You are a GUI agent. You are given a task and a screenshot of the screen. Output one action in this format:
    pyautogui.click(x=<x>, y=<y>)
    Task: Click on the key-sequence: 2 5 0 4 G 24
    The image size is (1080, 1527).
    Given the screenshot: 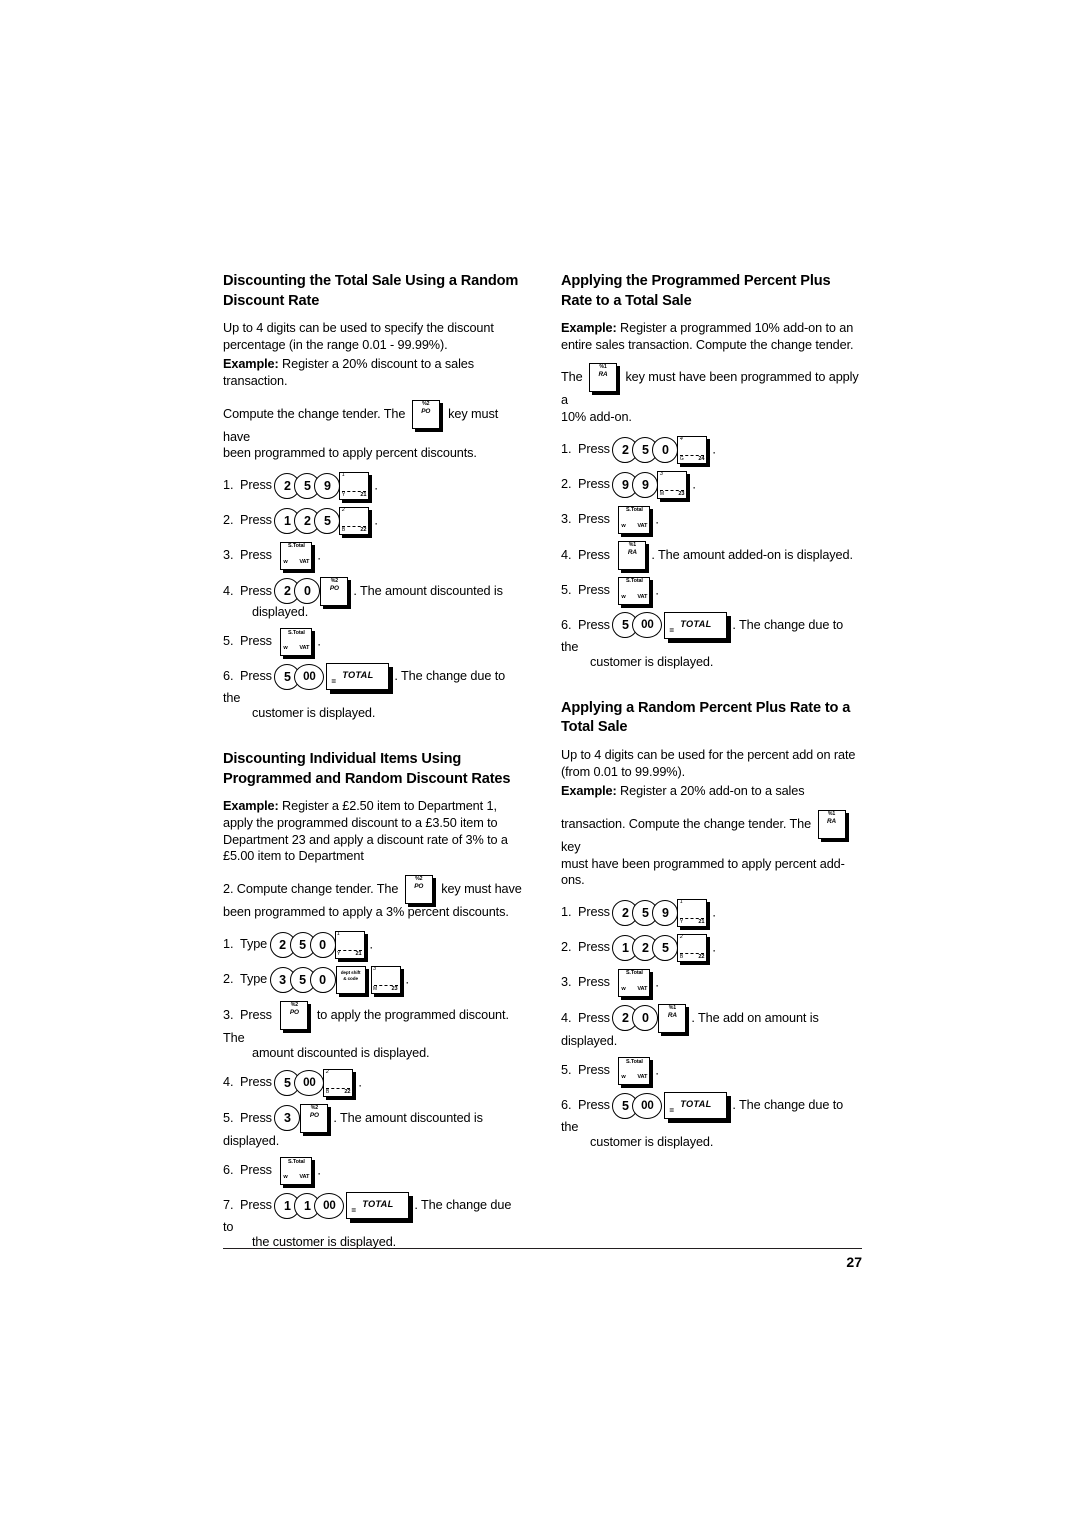 What is the action you would take?
    pyautogui.click(x=662, y=449)
    